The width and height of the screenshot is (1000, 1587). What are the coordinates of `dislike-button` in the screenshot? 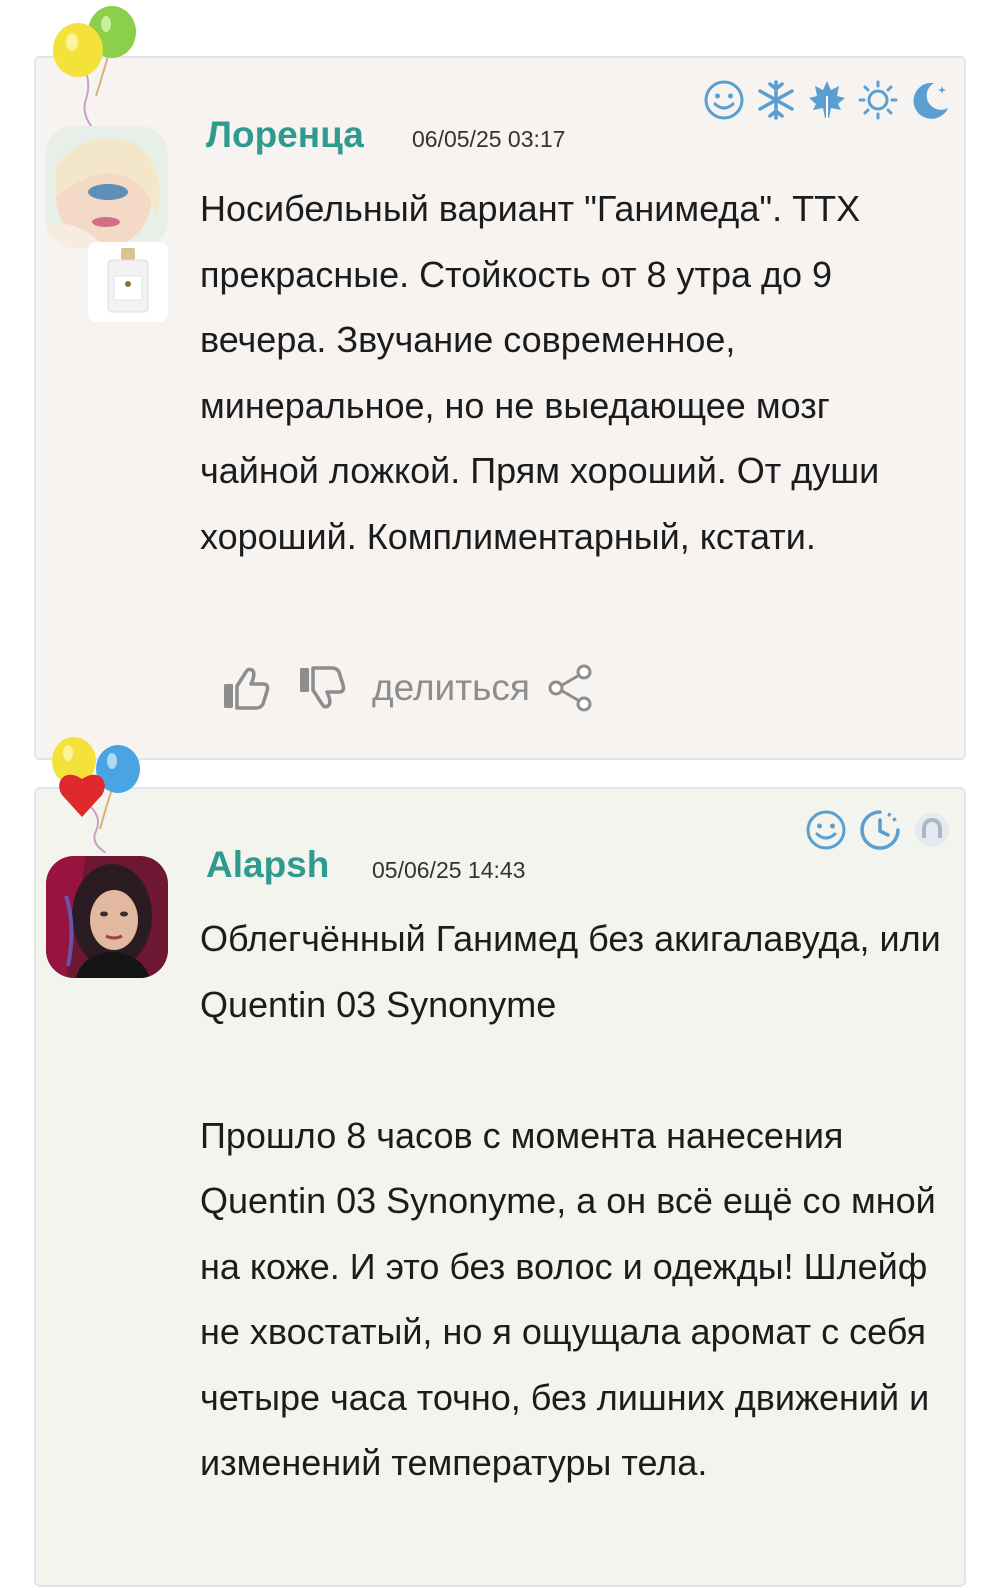 It's located at (322, 688).